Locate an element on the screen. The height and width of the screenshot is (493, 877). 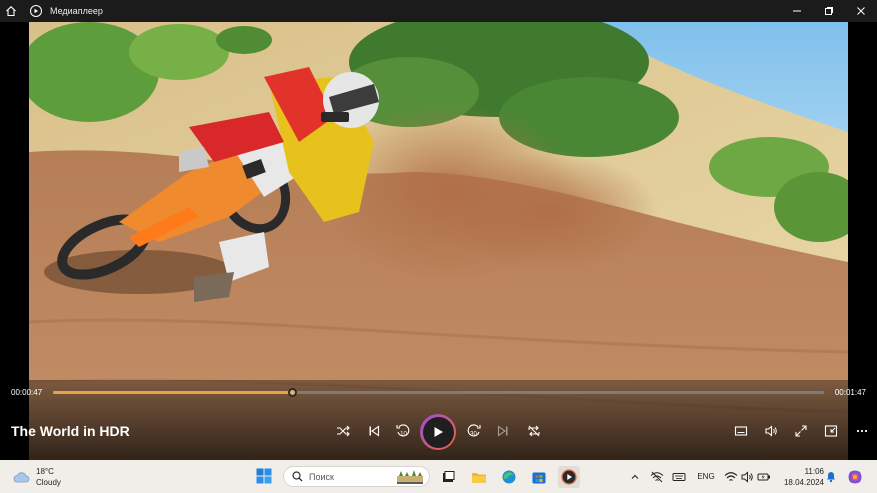
forward-30-icon: 30 is located at coordinates (474, 431).